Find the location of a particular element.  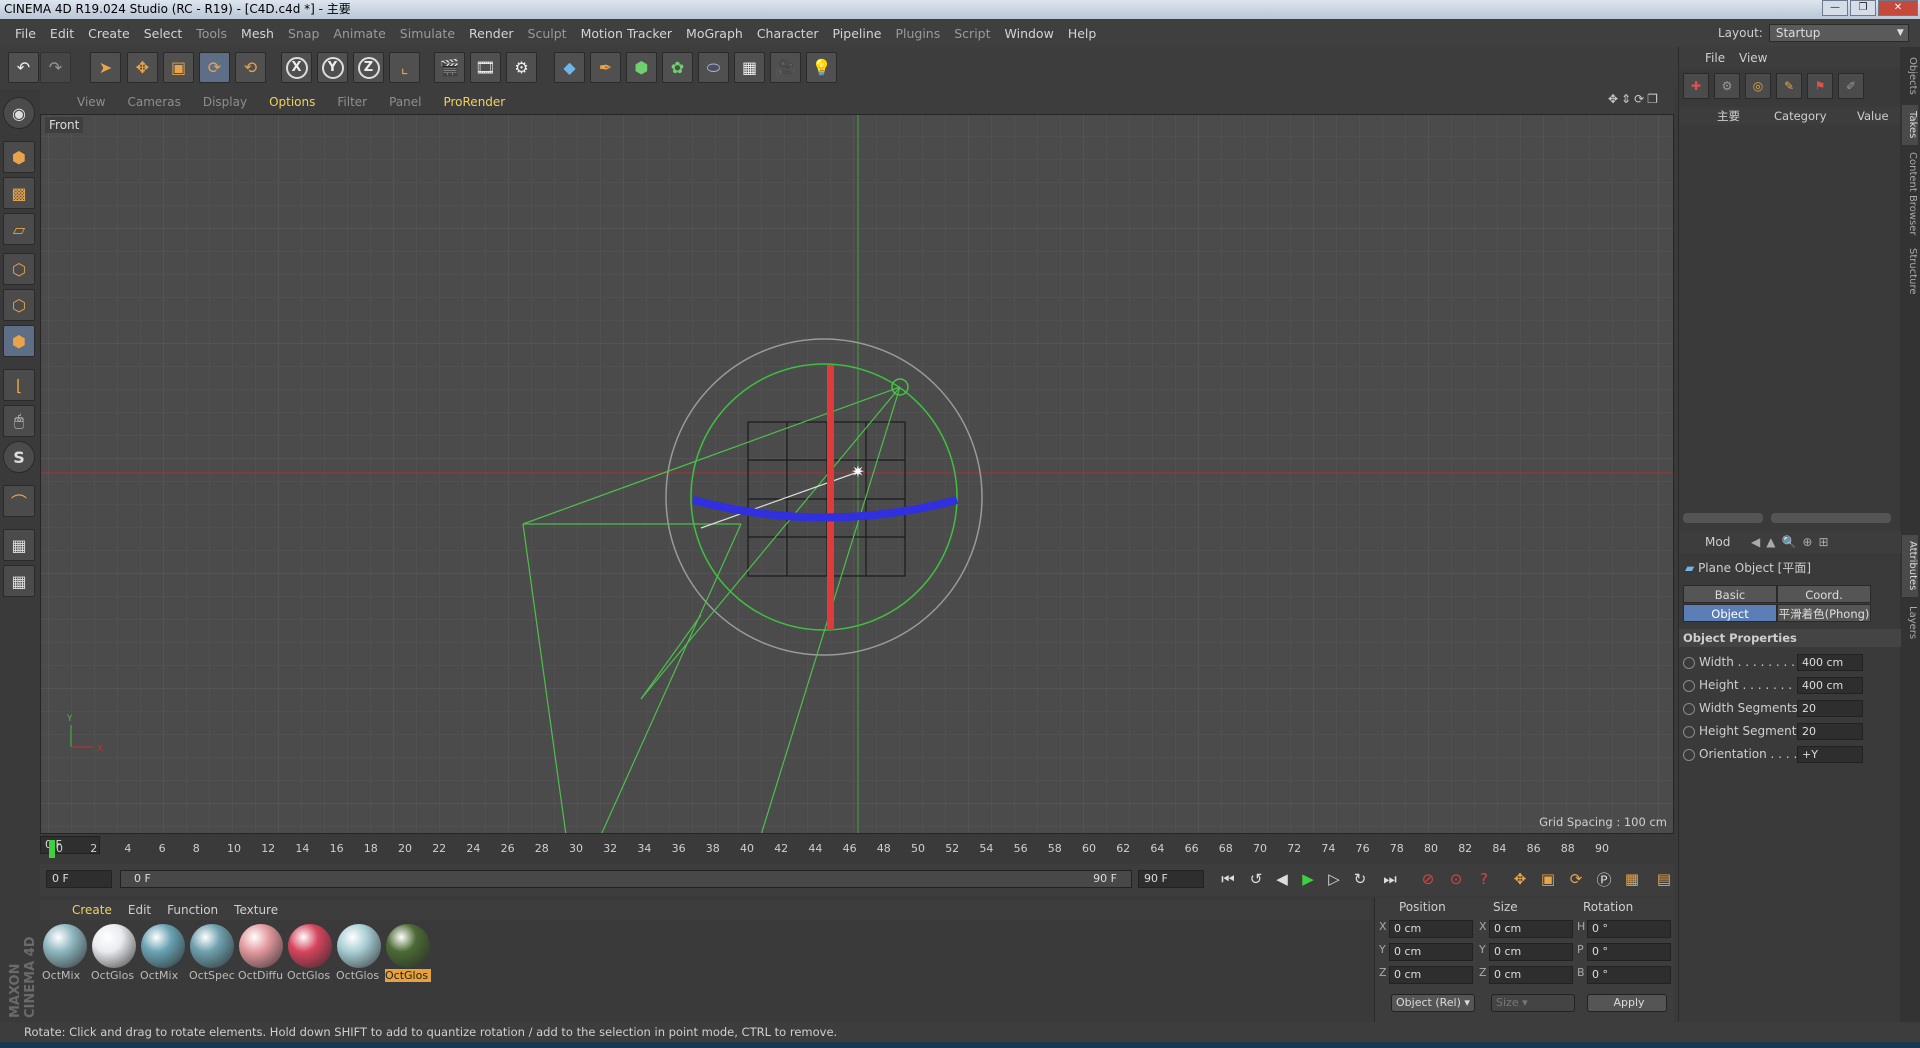

property-value-field: 20 is located at coordinates (1830, 731).